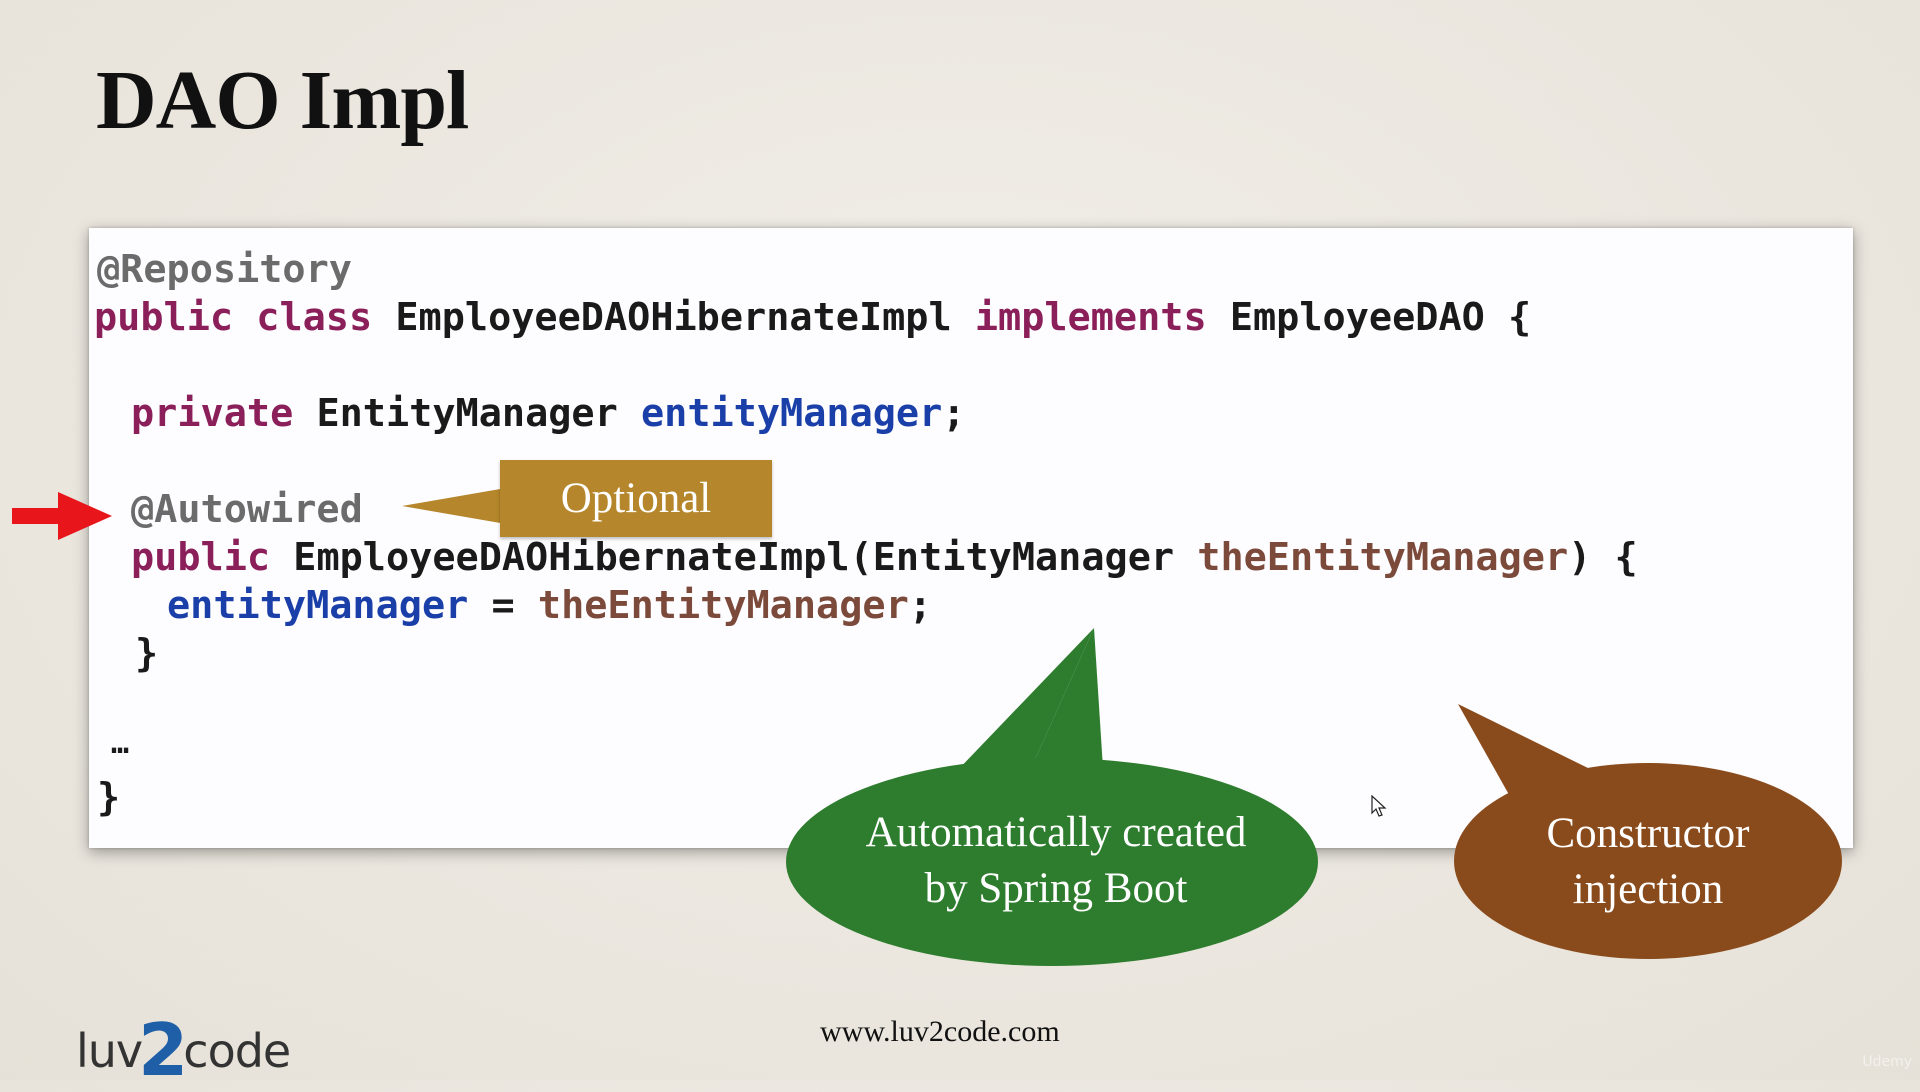  Describe the element at coordinates (1056, 861) in the screenshot. I see `auto-created-bubble-text: Automatically created by Spring Boot` at that location.